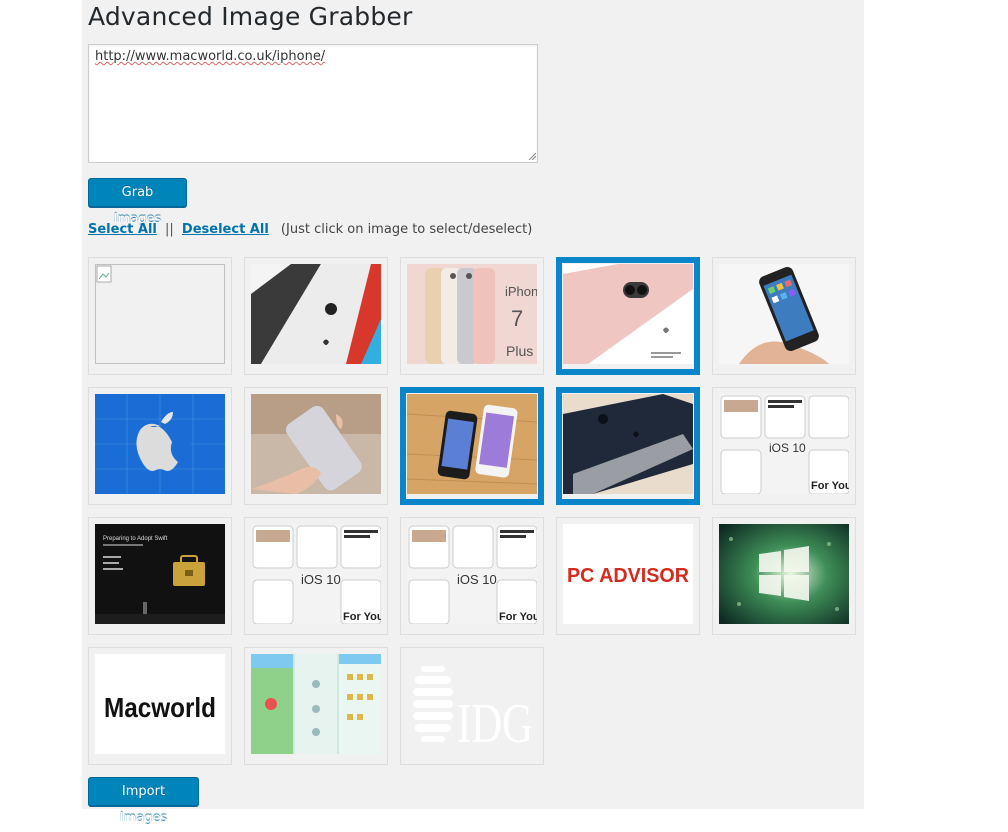 This screenshot has height=832, width=1008. I want to click on selection-hint: (Just click on image to select/deselect), so click(406, 229).